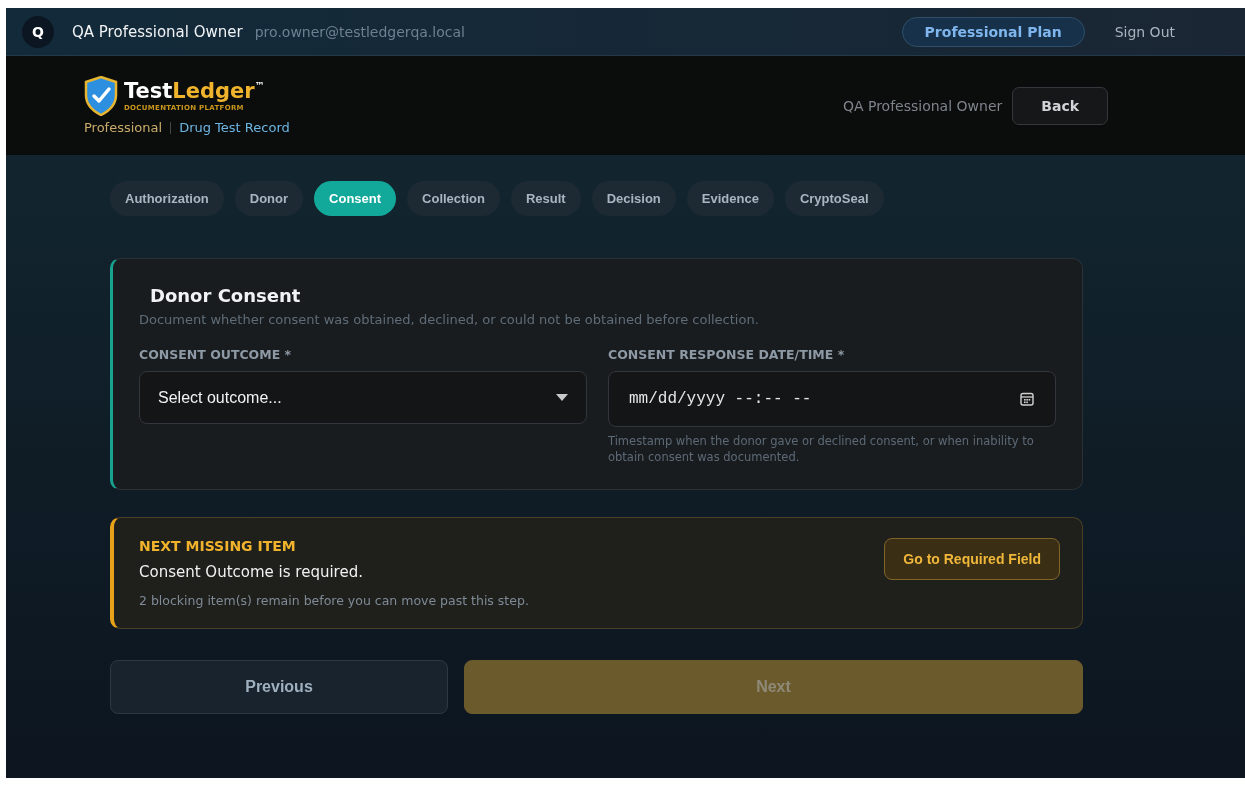  I want to click on missing-heading: NEXT MISSING ITEM, so click(218, 546).